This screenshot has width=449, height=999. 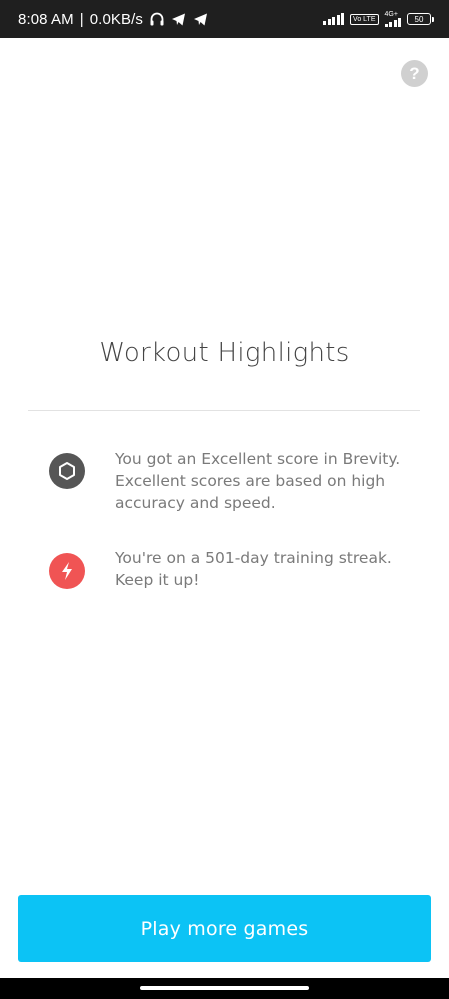 I want to click on network-signal-group: 4G+, so click(x=392, y=19).